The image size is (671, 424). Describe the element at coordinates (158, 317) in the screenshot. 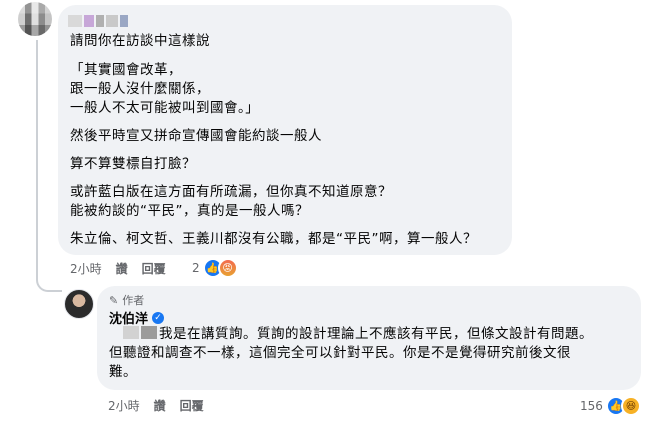

I see `verified-badge-icon: ✓` at that location.